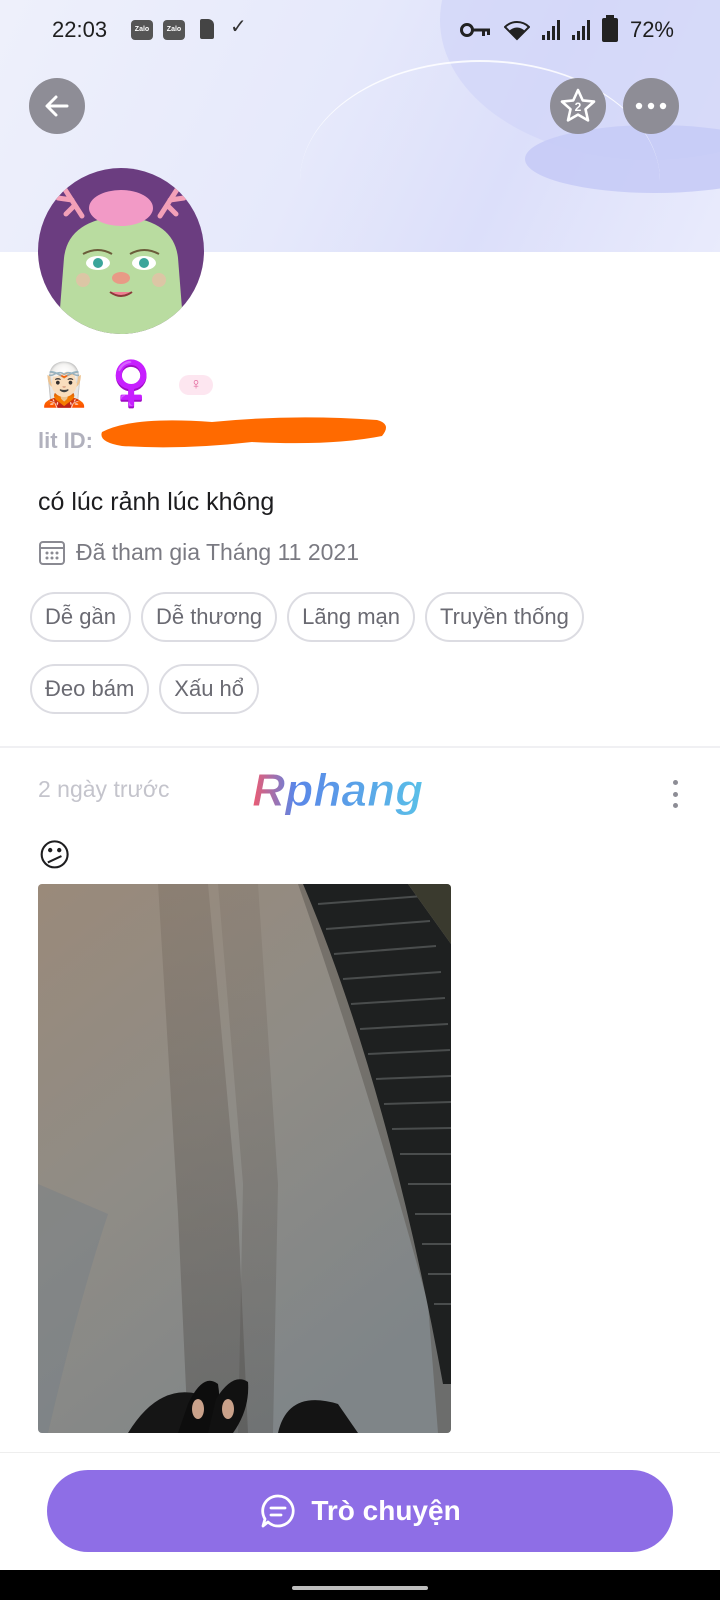 Image resolution: width=720 pixels, height=1600 pixels. Describe the element at coordinates (360, 1588) in the screenshot. I see `home-gesture-handle` at that location.